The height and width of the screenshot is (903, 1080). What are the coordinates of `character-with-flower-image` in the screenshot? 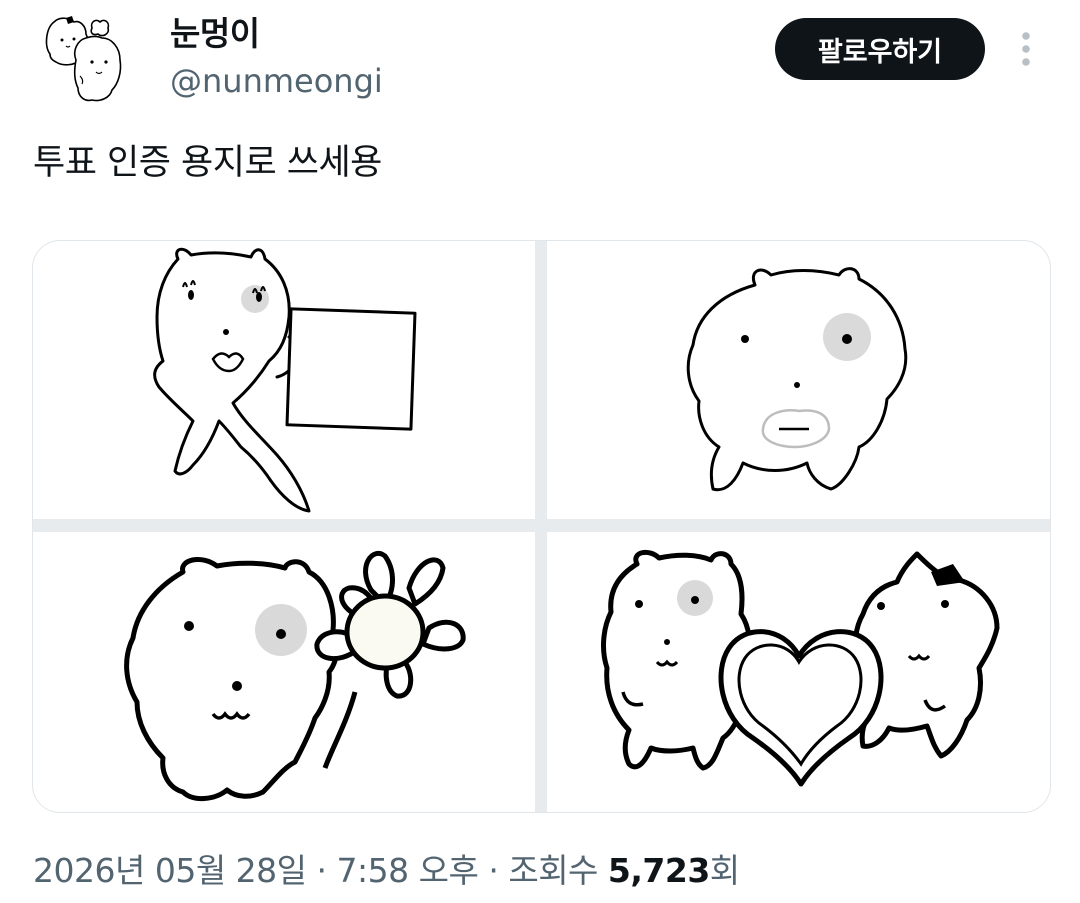 It's located at (295, 675).